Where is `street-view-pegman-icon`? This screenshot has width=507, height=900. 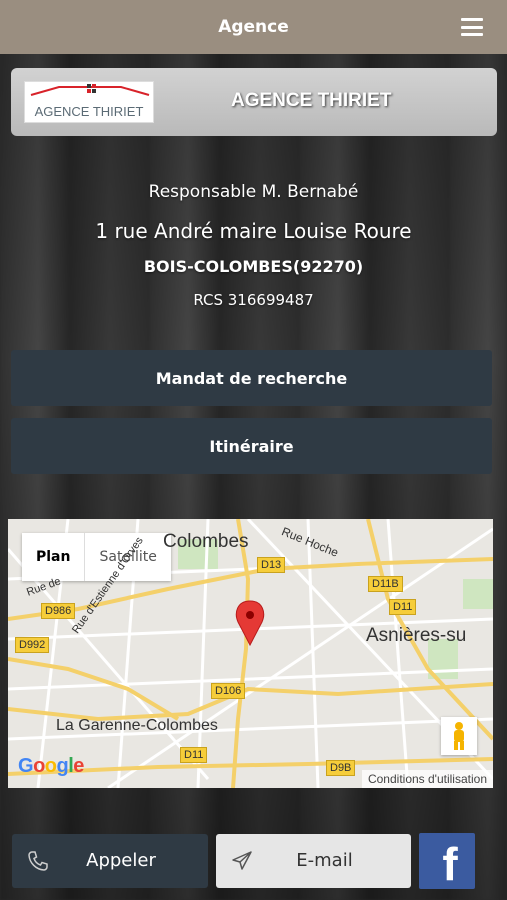
street-view-pegman-icon is located at coordinates (459, 736).